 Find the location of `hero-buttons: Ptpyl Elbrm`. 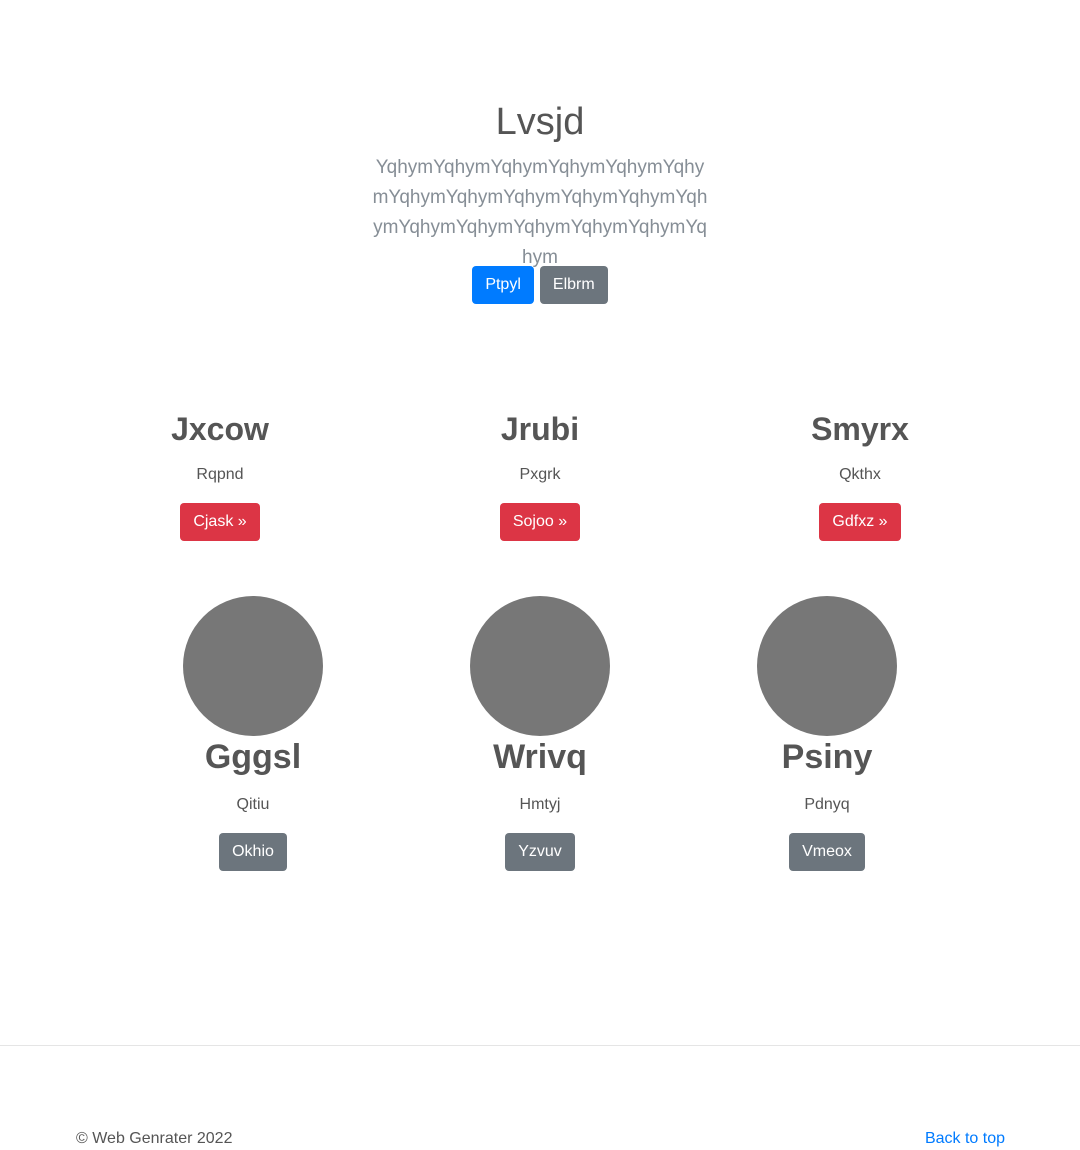

hero-buttons: Ptpyl Elbrm is located at coordinates (540, 285).